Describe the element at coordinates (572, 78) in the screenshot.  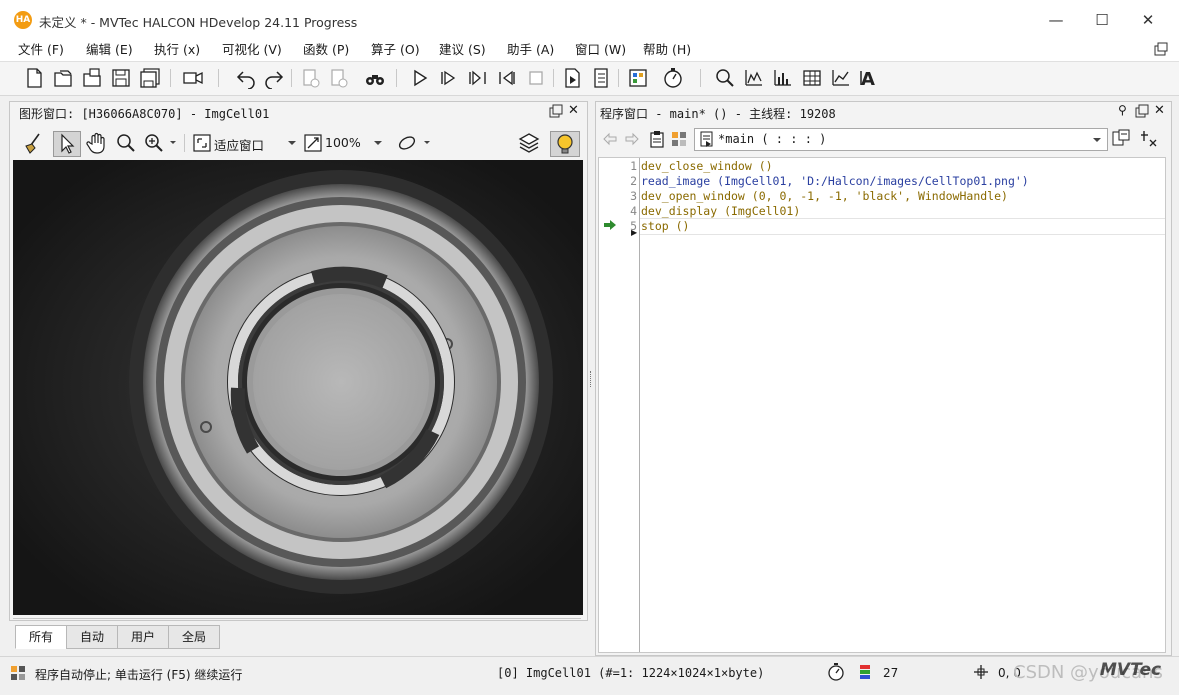
I see `reset-program-icon` at that location.